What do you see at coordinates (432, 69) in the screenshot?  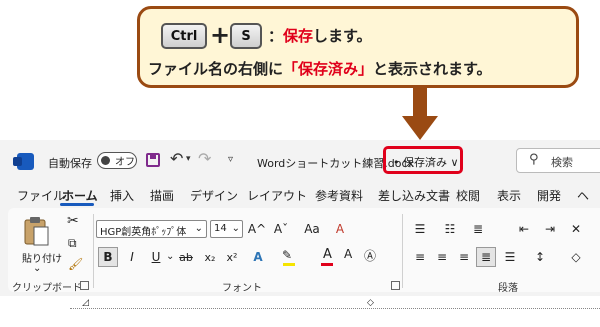 I see `callout-line2-post: と表示されます。` at bounding box center [432, 69].